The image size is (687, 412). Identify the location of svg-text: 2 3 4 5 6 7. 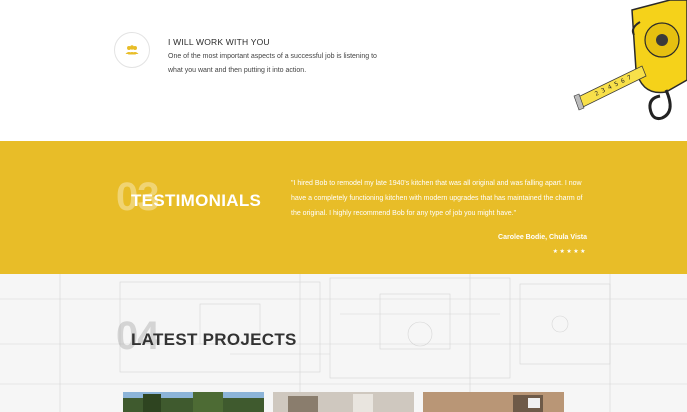
(613, 86).